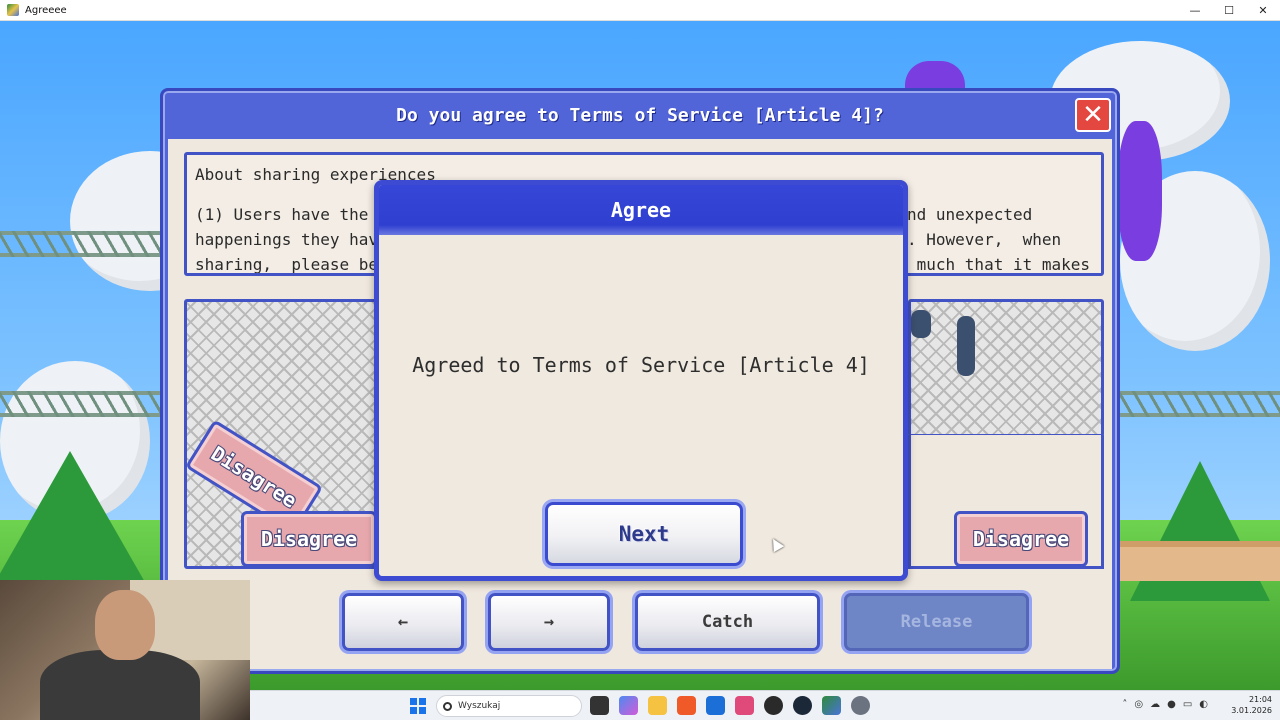  I want to click on maximize-button: ☐, so click(1229, 10).